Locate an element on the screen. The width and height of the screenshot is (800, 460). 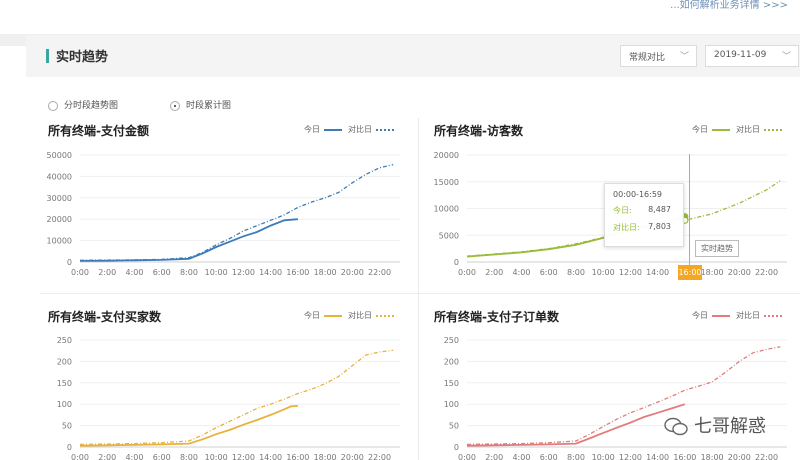
y-tick-label: 100 is located at coordinates (451, 404).